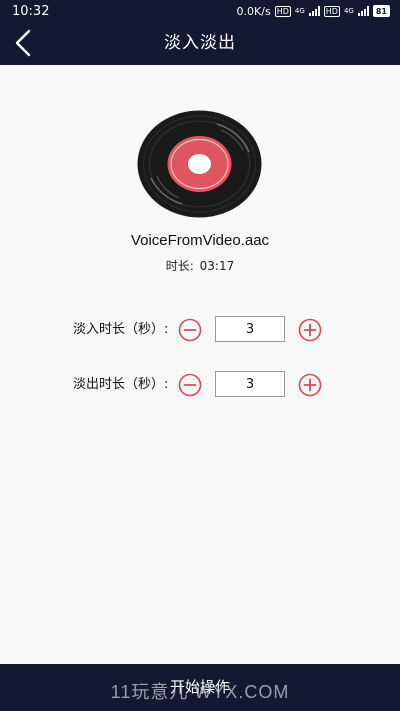 The width and height of the screenshot is (400, 711). I want to click on duration-info: 时长: 03:17, so click(200, 265).